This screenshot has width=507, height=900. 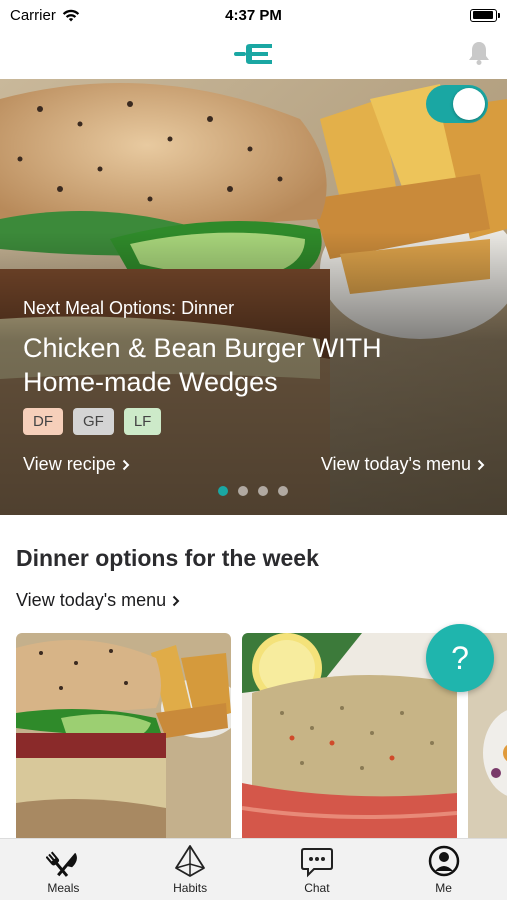 I want to click on page-indicator, so click(x=253, y=491).